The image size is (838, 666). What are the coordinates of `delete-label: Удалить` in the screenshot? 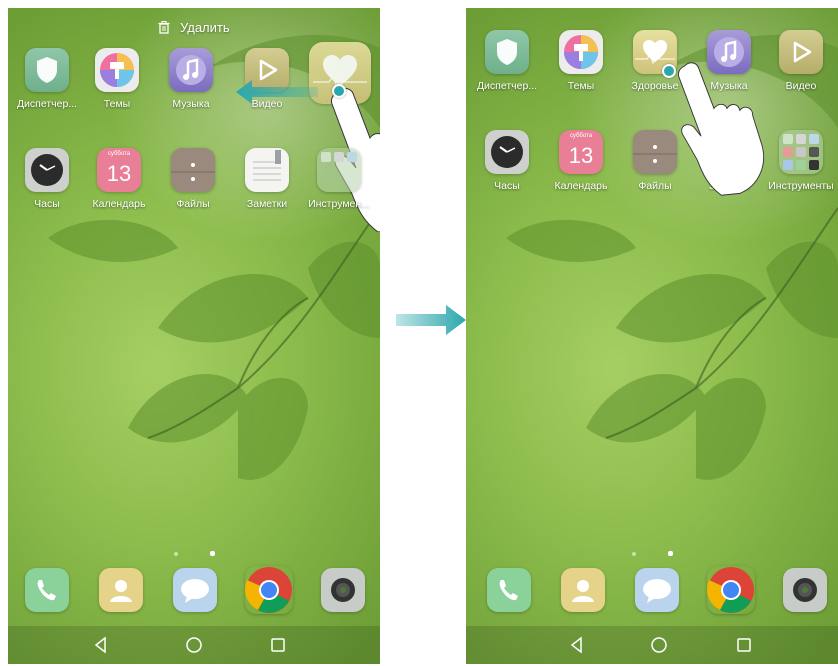 It's located at (204, 27).